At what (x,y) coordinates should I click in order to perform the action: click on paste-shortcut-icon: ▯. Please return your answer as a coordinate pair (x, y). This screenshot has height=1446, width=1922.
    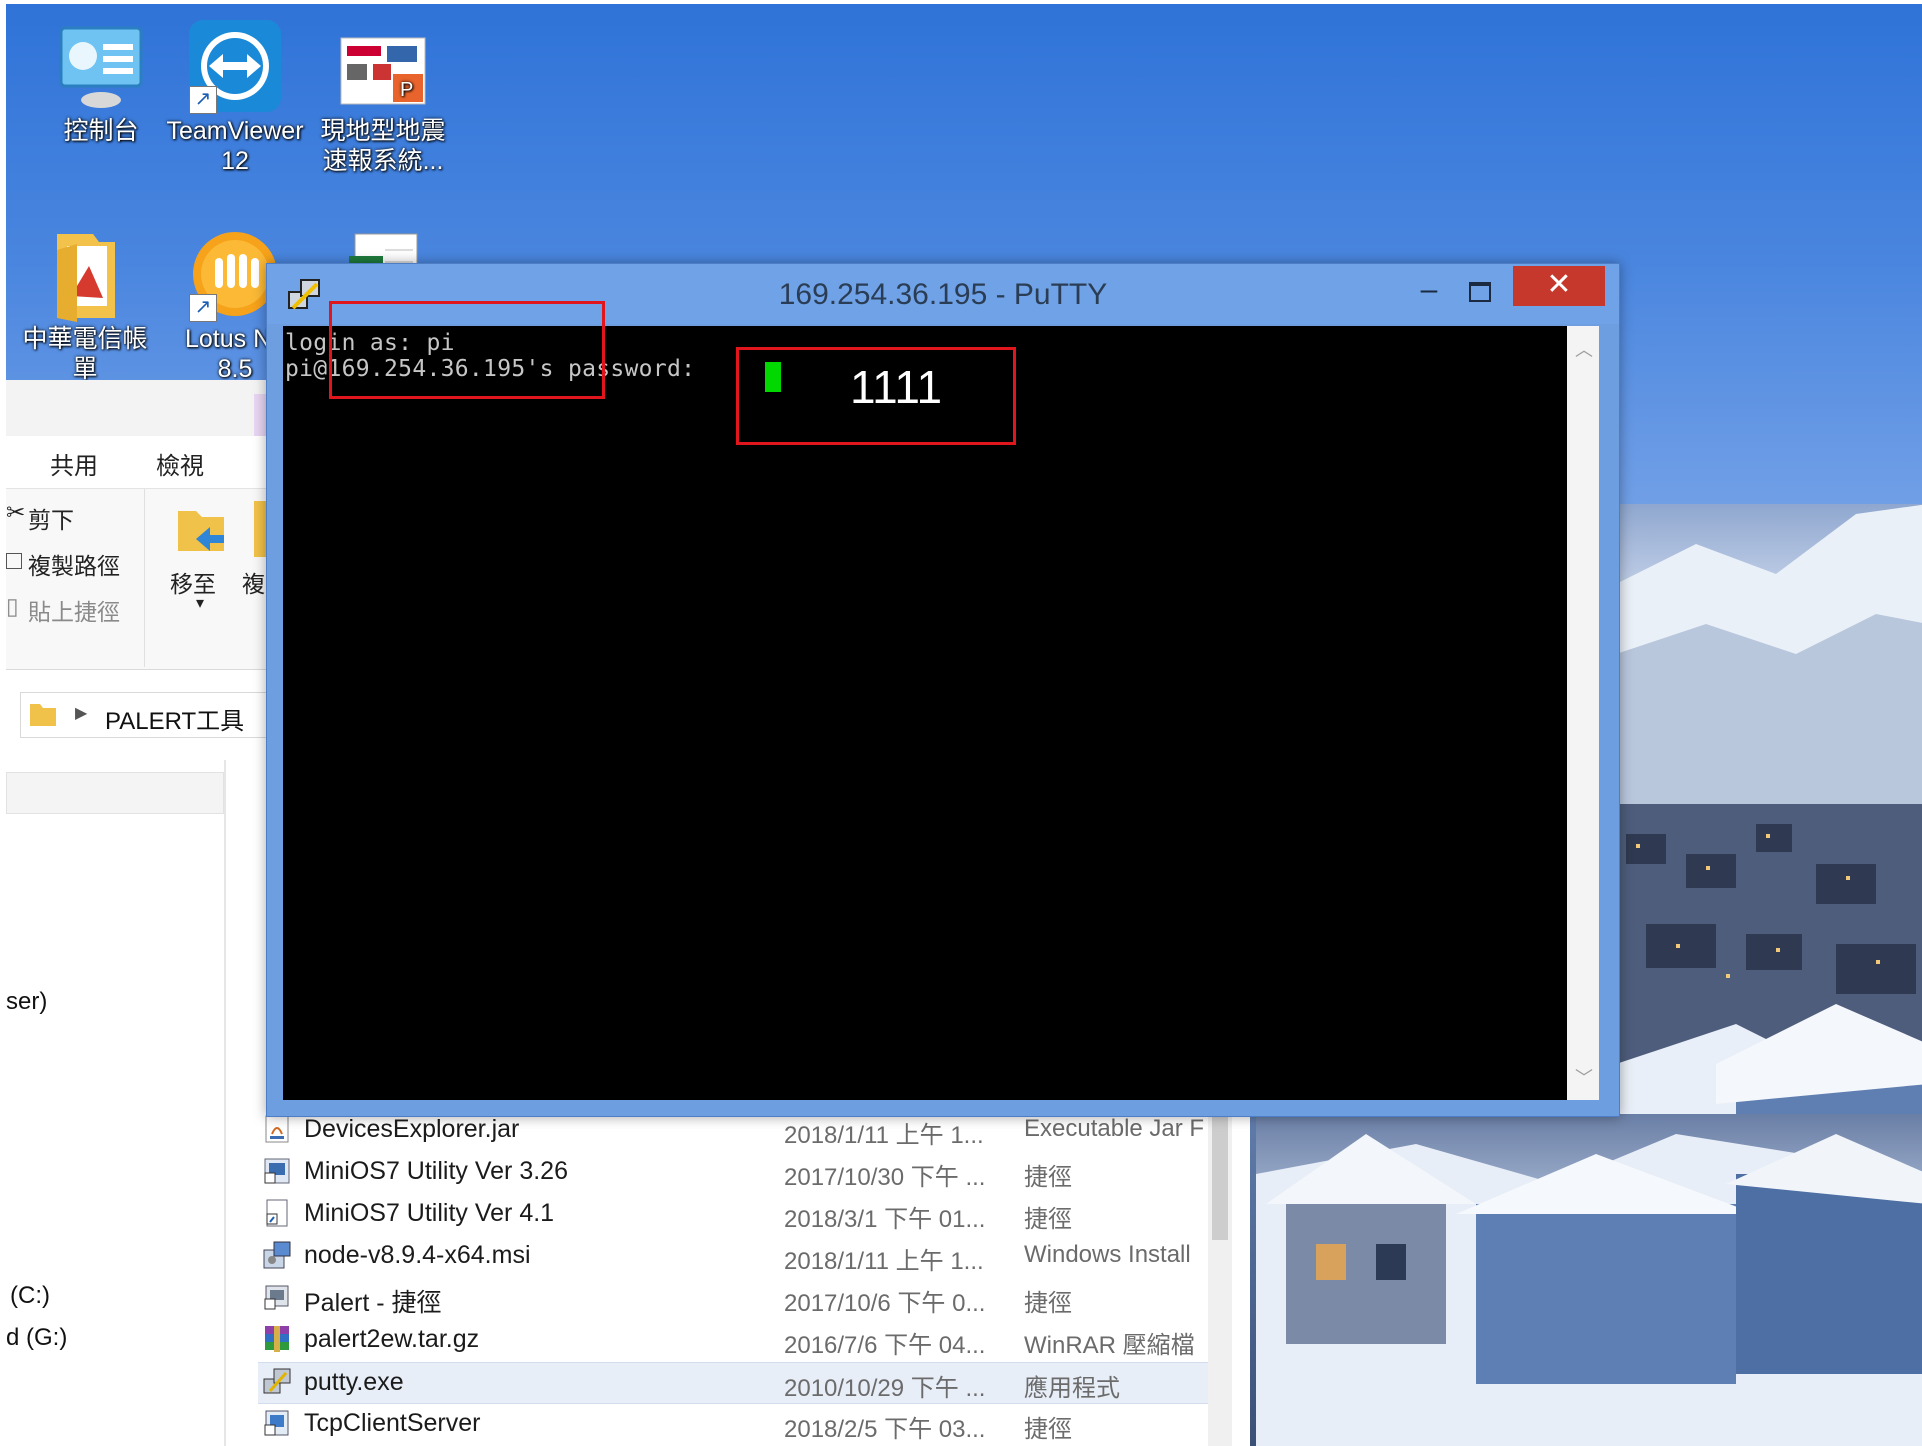
    Looking at the image, I should click on (12, 606).